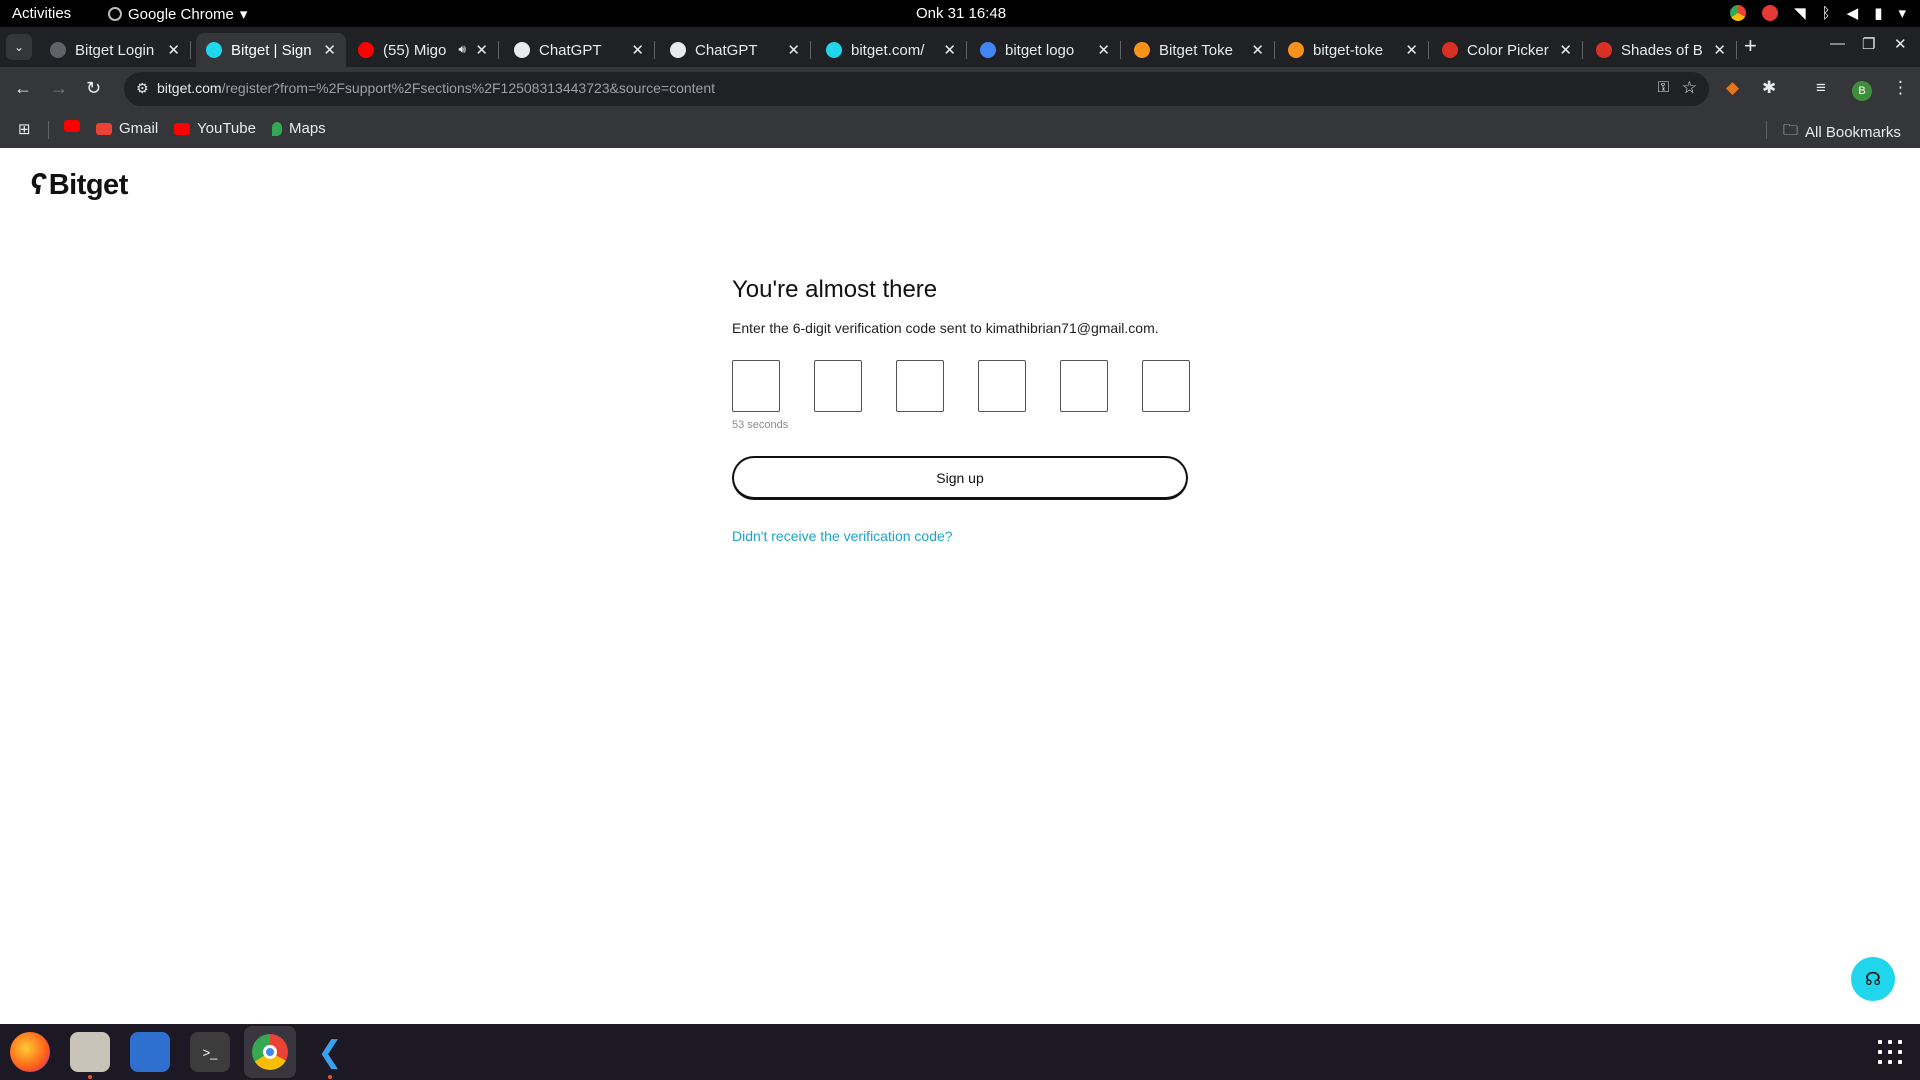 This screenshot has width=1920, height=1080. What do you see at coordinates (115, 50) in the screenshot?
I see `browser-tab: Bitget Login ✕` at bounding box center [115, 50].